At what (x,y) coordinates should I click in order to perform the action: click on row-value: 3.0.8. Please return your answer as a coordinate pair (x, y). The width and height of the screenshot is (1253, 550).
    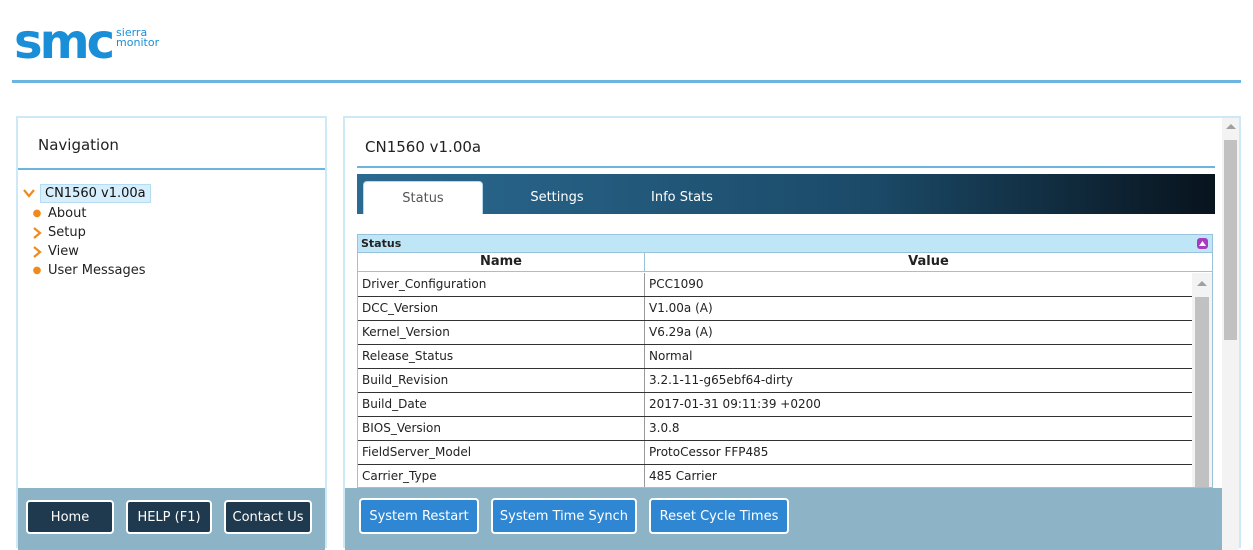
    Looking at the image, I should click on (664, 428).